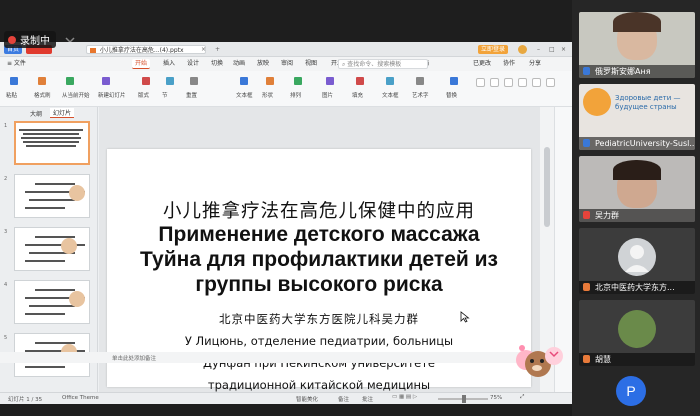 The image size is (700, 416). Describe the element at coordinates (307, 399) in the screenshot. I see `beautify-button: 智能美化` at that location.